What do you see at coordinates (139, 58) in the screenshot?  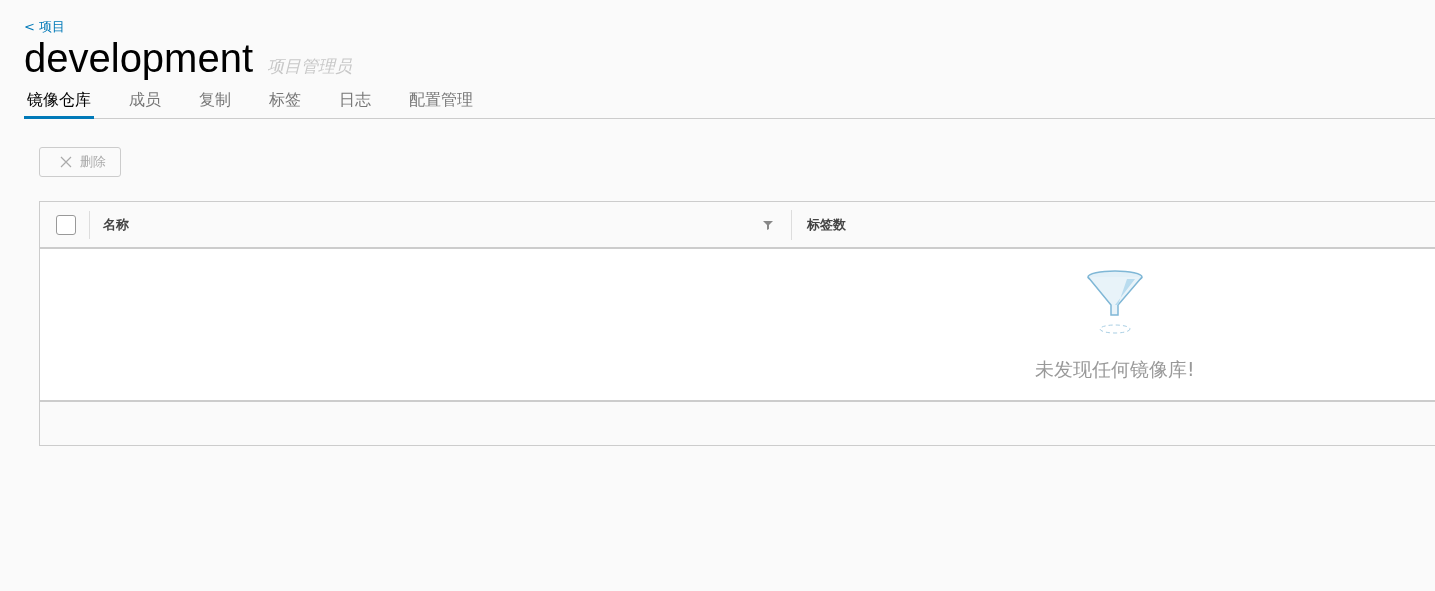 I see `project-title: development` at bounding box center [139, 58].